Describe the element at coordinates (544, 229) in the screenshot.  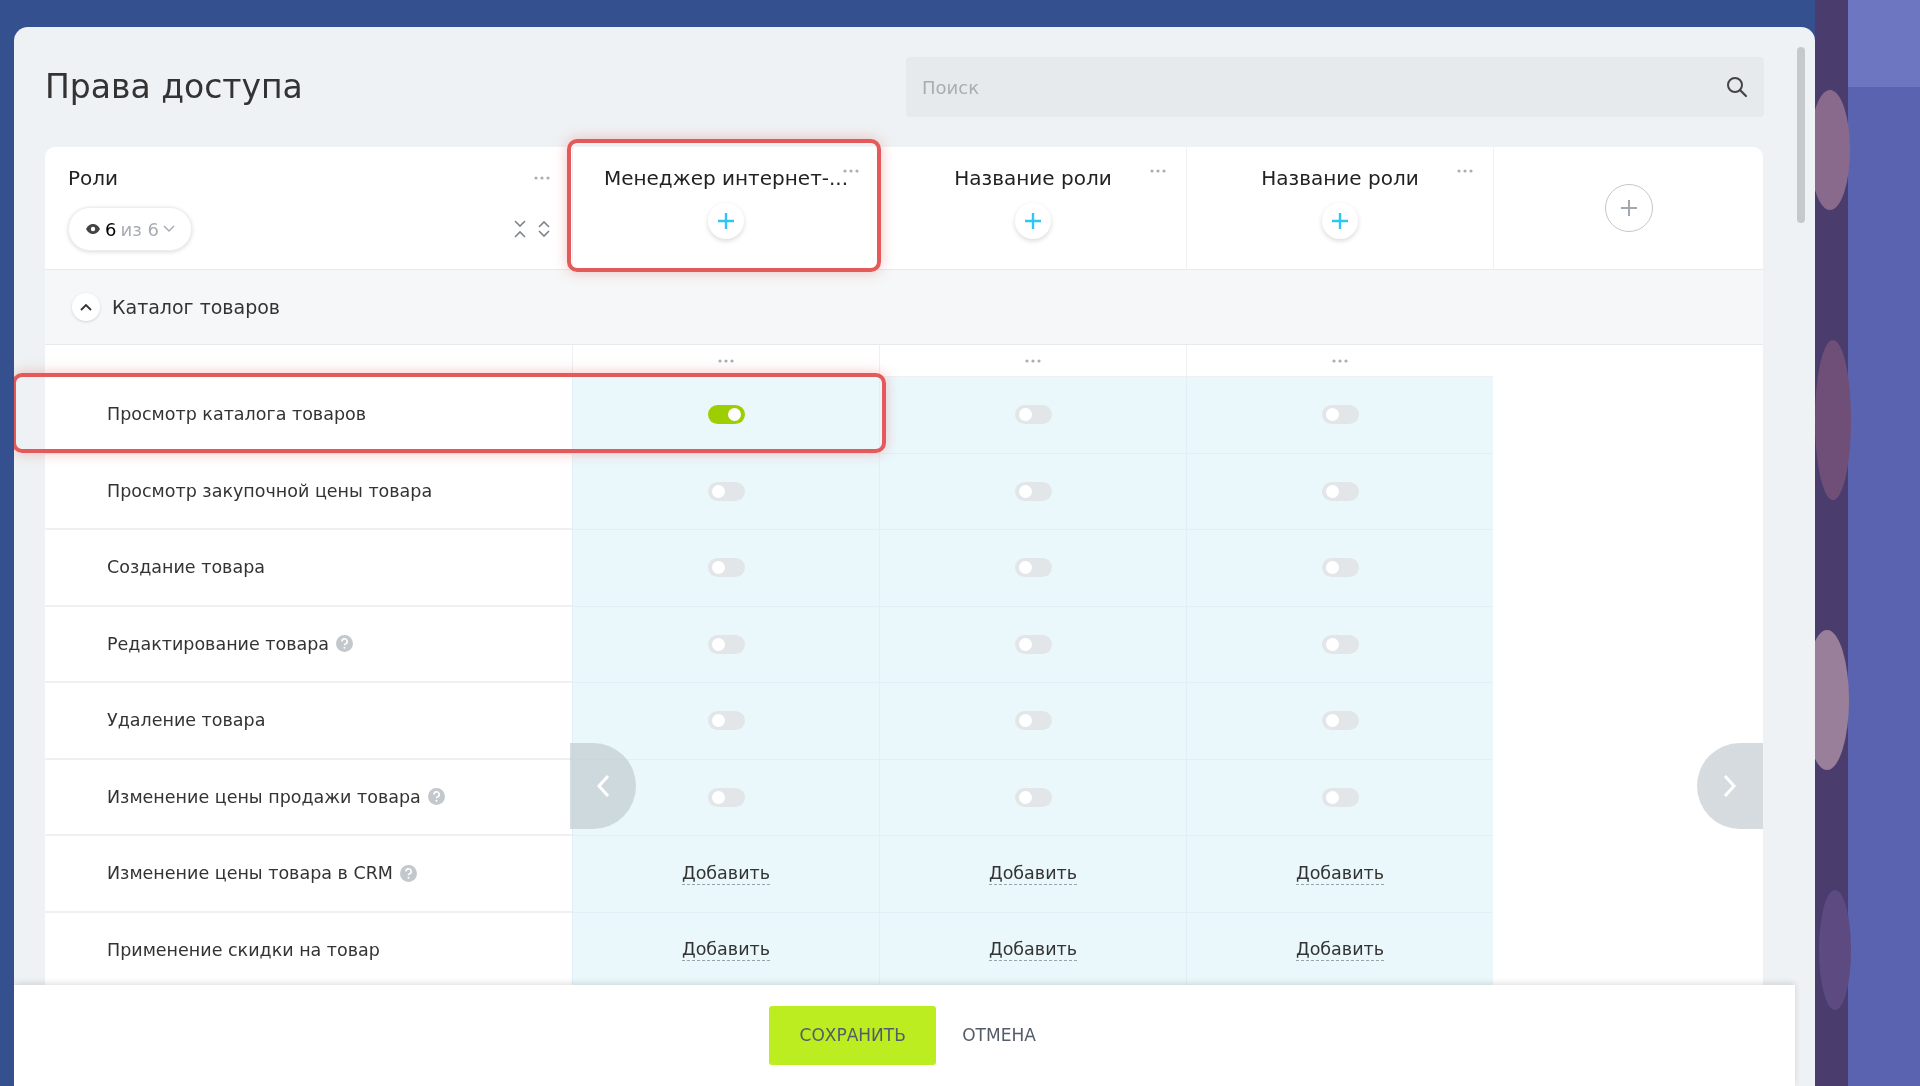
I see `expand-all-icon` at that location.